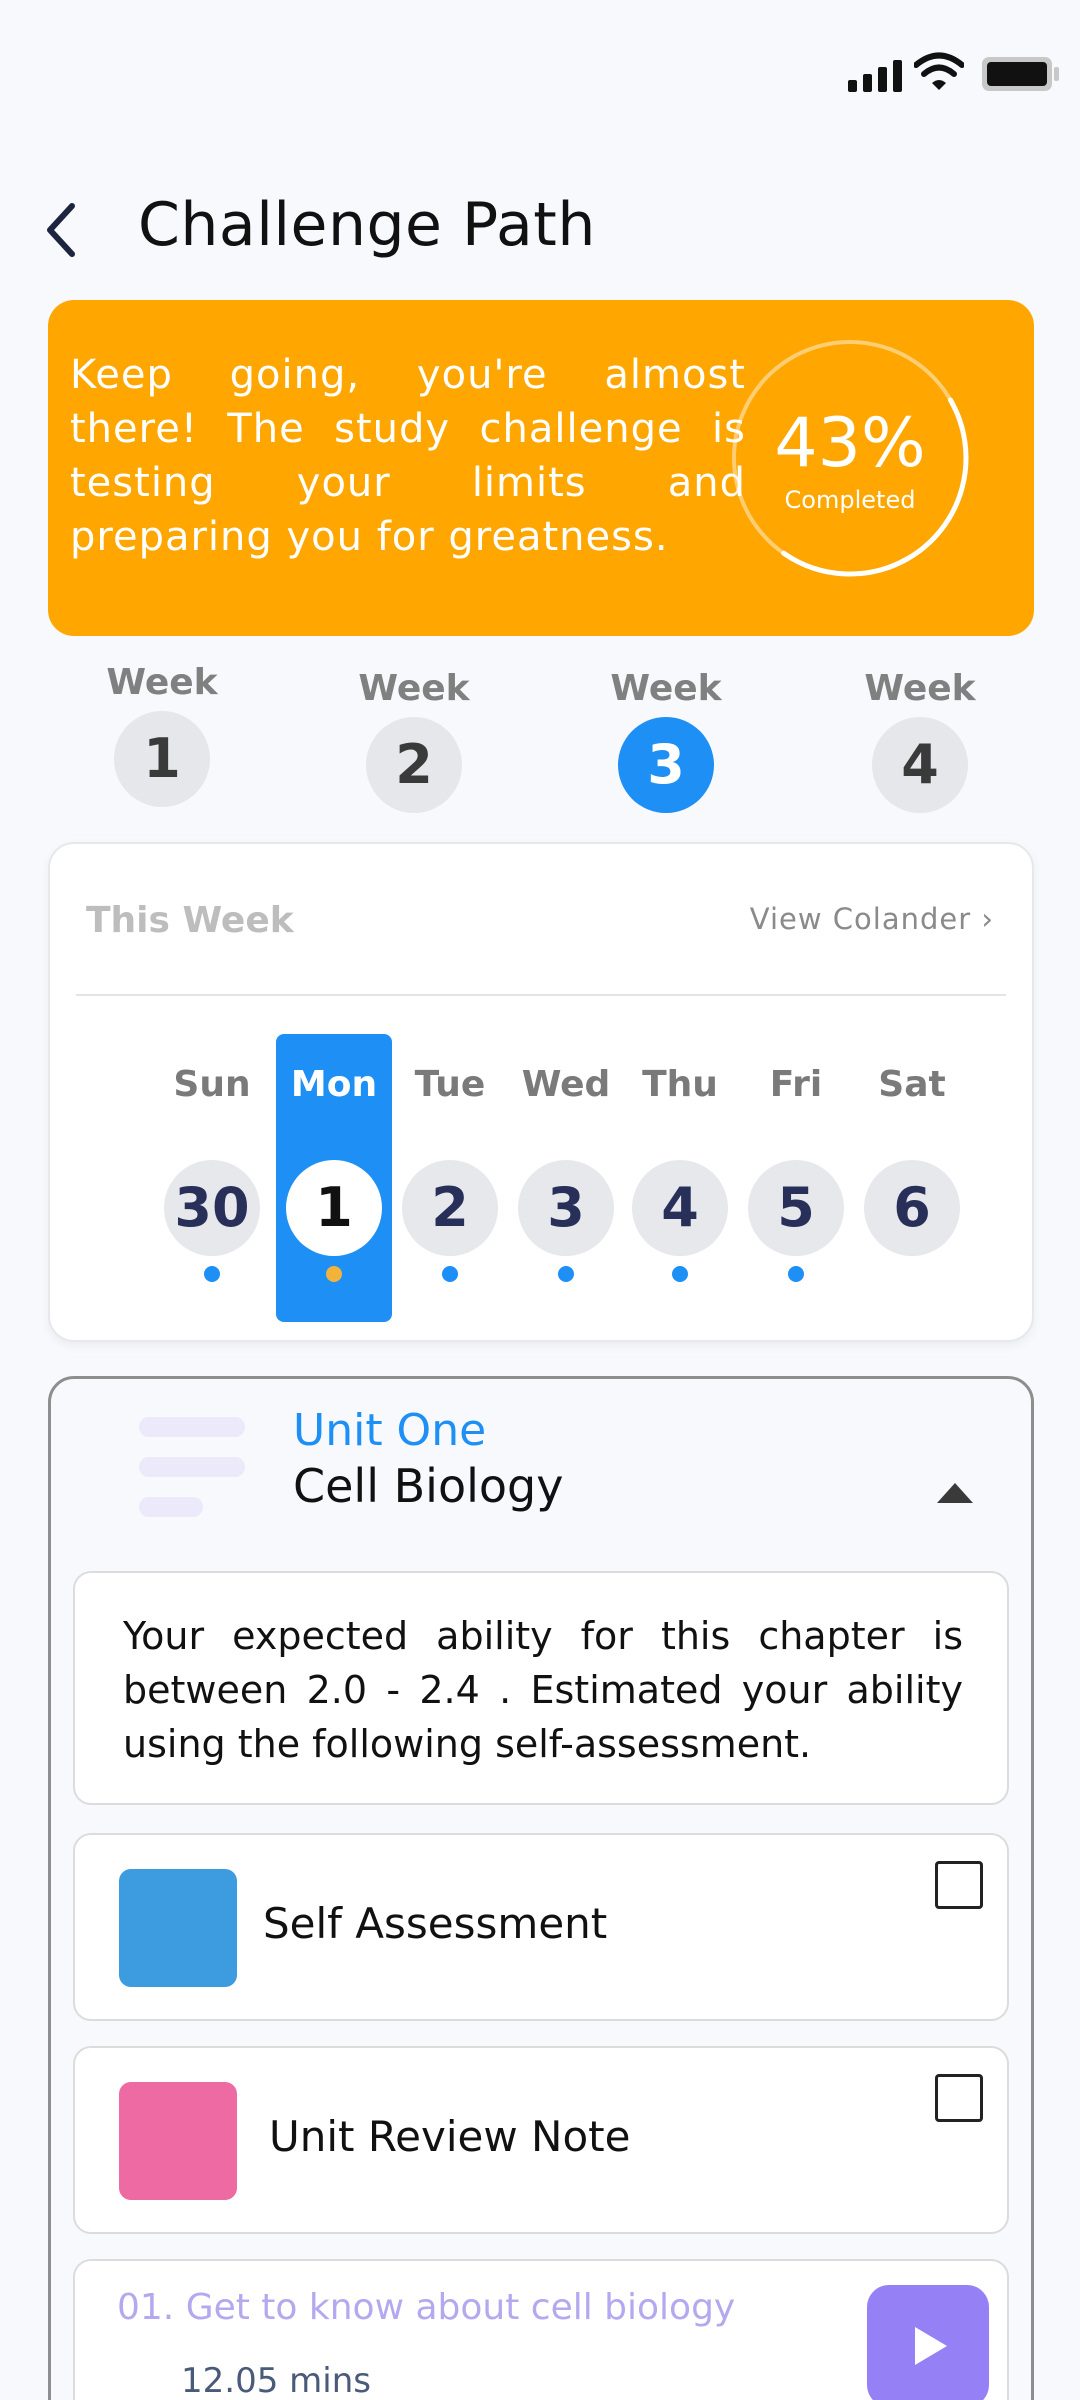 This screenshot has height=2400, width=1080. I want to click on day-tue: Tue 2, so click(450, 1178).